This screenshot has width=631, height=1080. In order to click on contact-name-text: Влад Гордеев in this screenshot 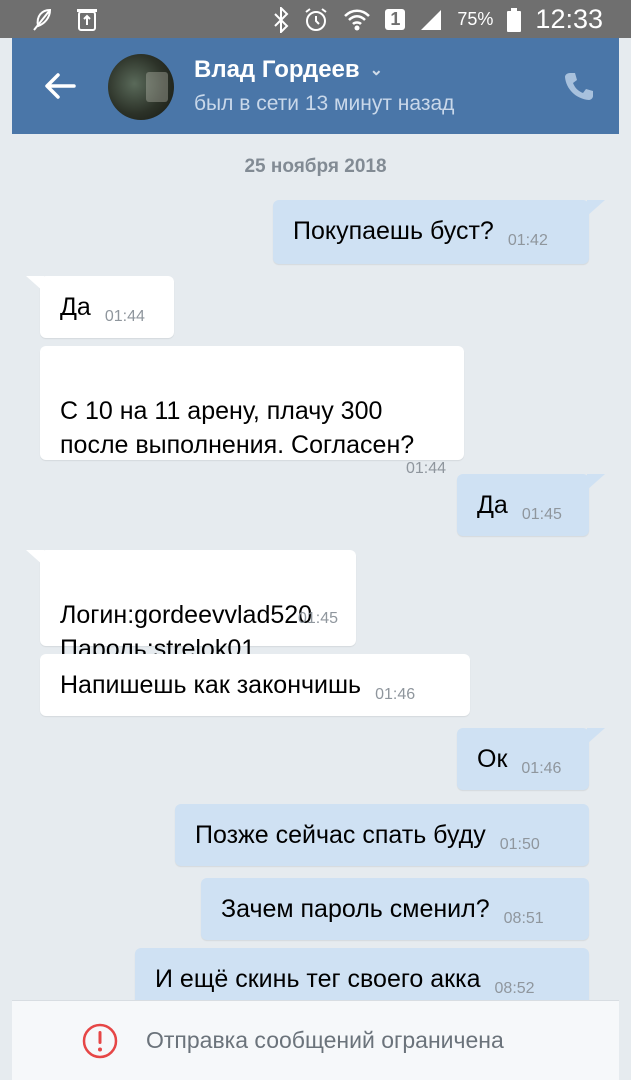, I will do `click(277, 69)`.